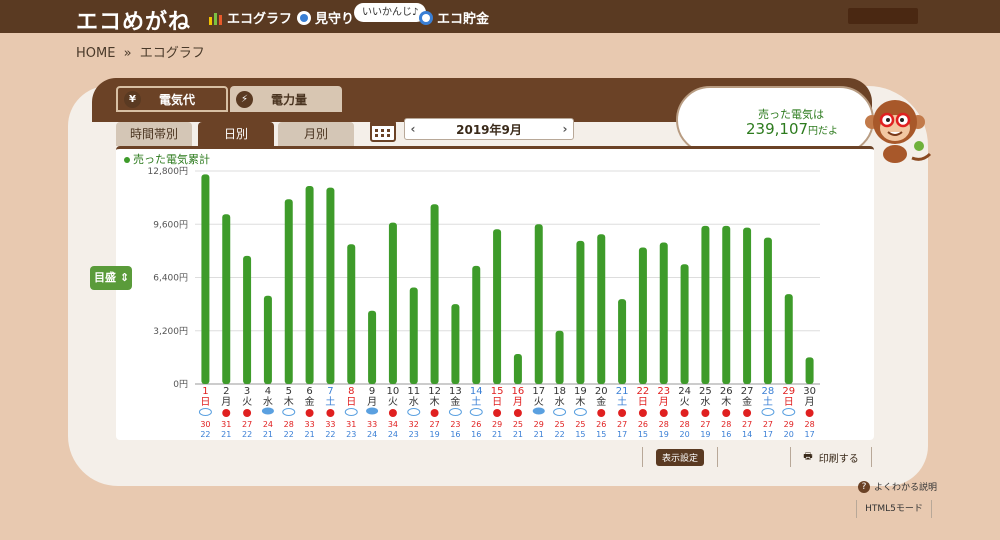 Image resolution: width=1000 pixels, height=540 pixels. I want to click on breadcrumb-current: エコグラフ, so click(172, 53).